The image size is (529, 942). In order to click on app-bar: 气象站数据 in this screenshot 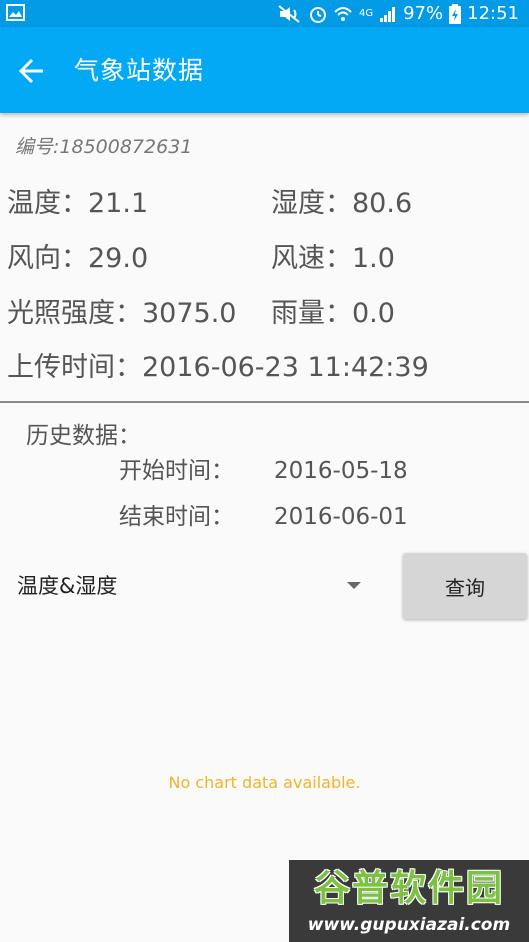, I will do `click(264, 70)`.